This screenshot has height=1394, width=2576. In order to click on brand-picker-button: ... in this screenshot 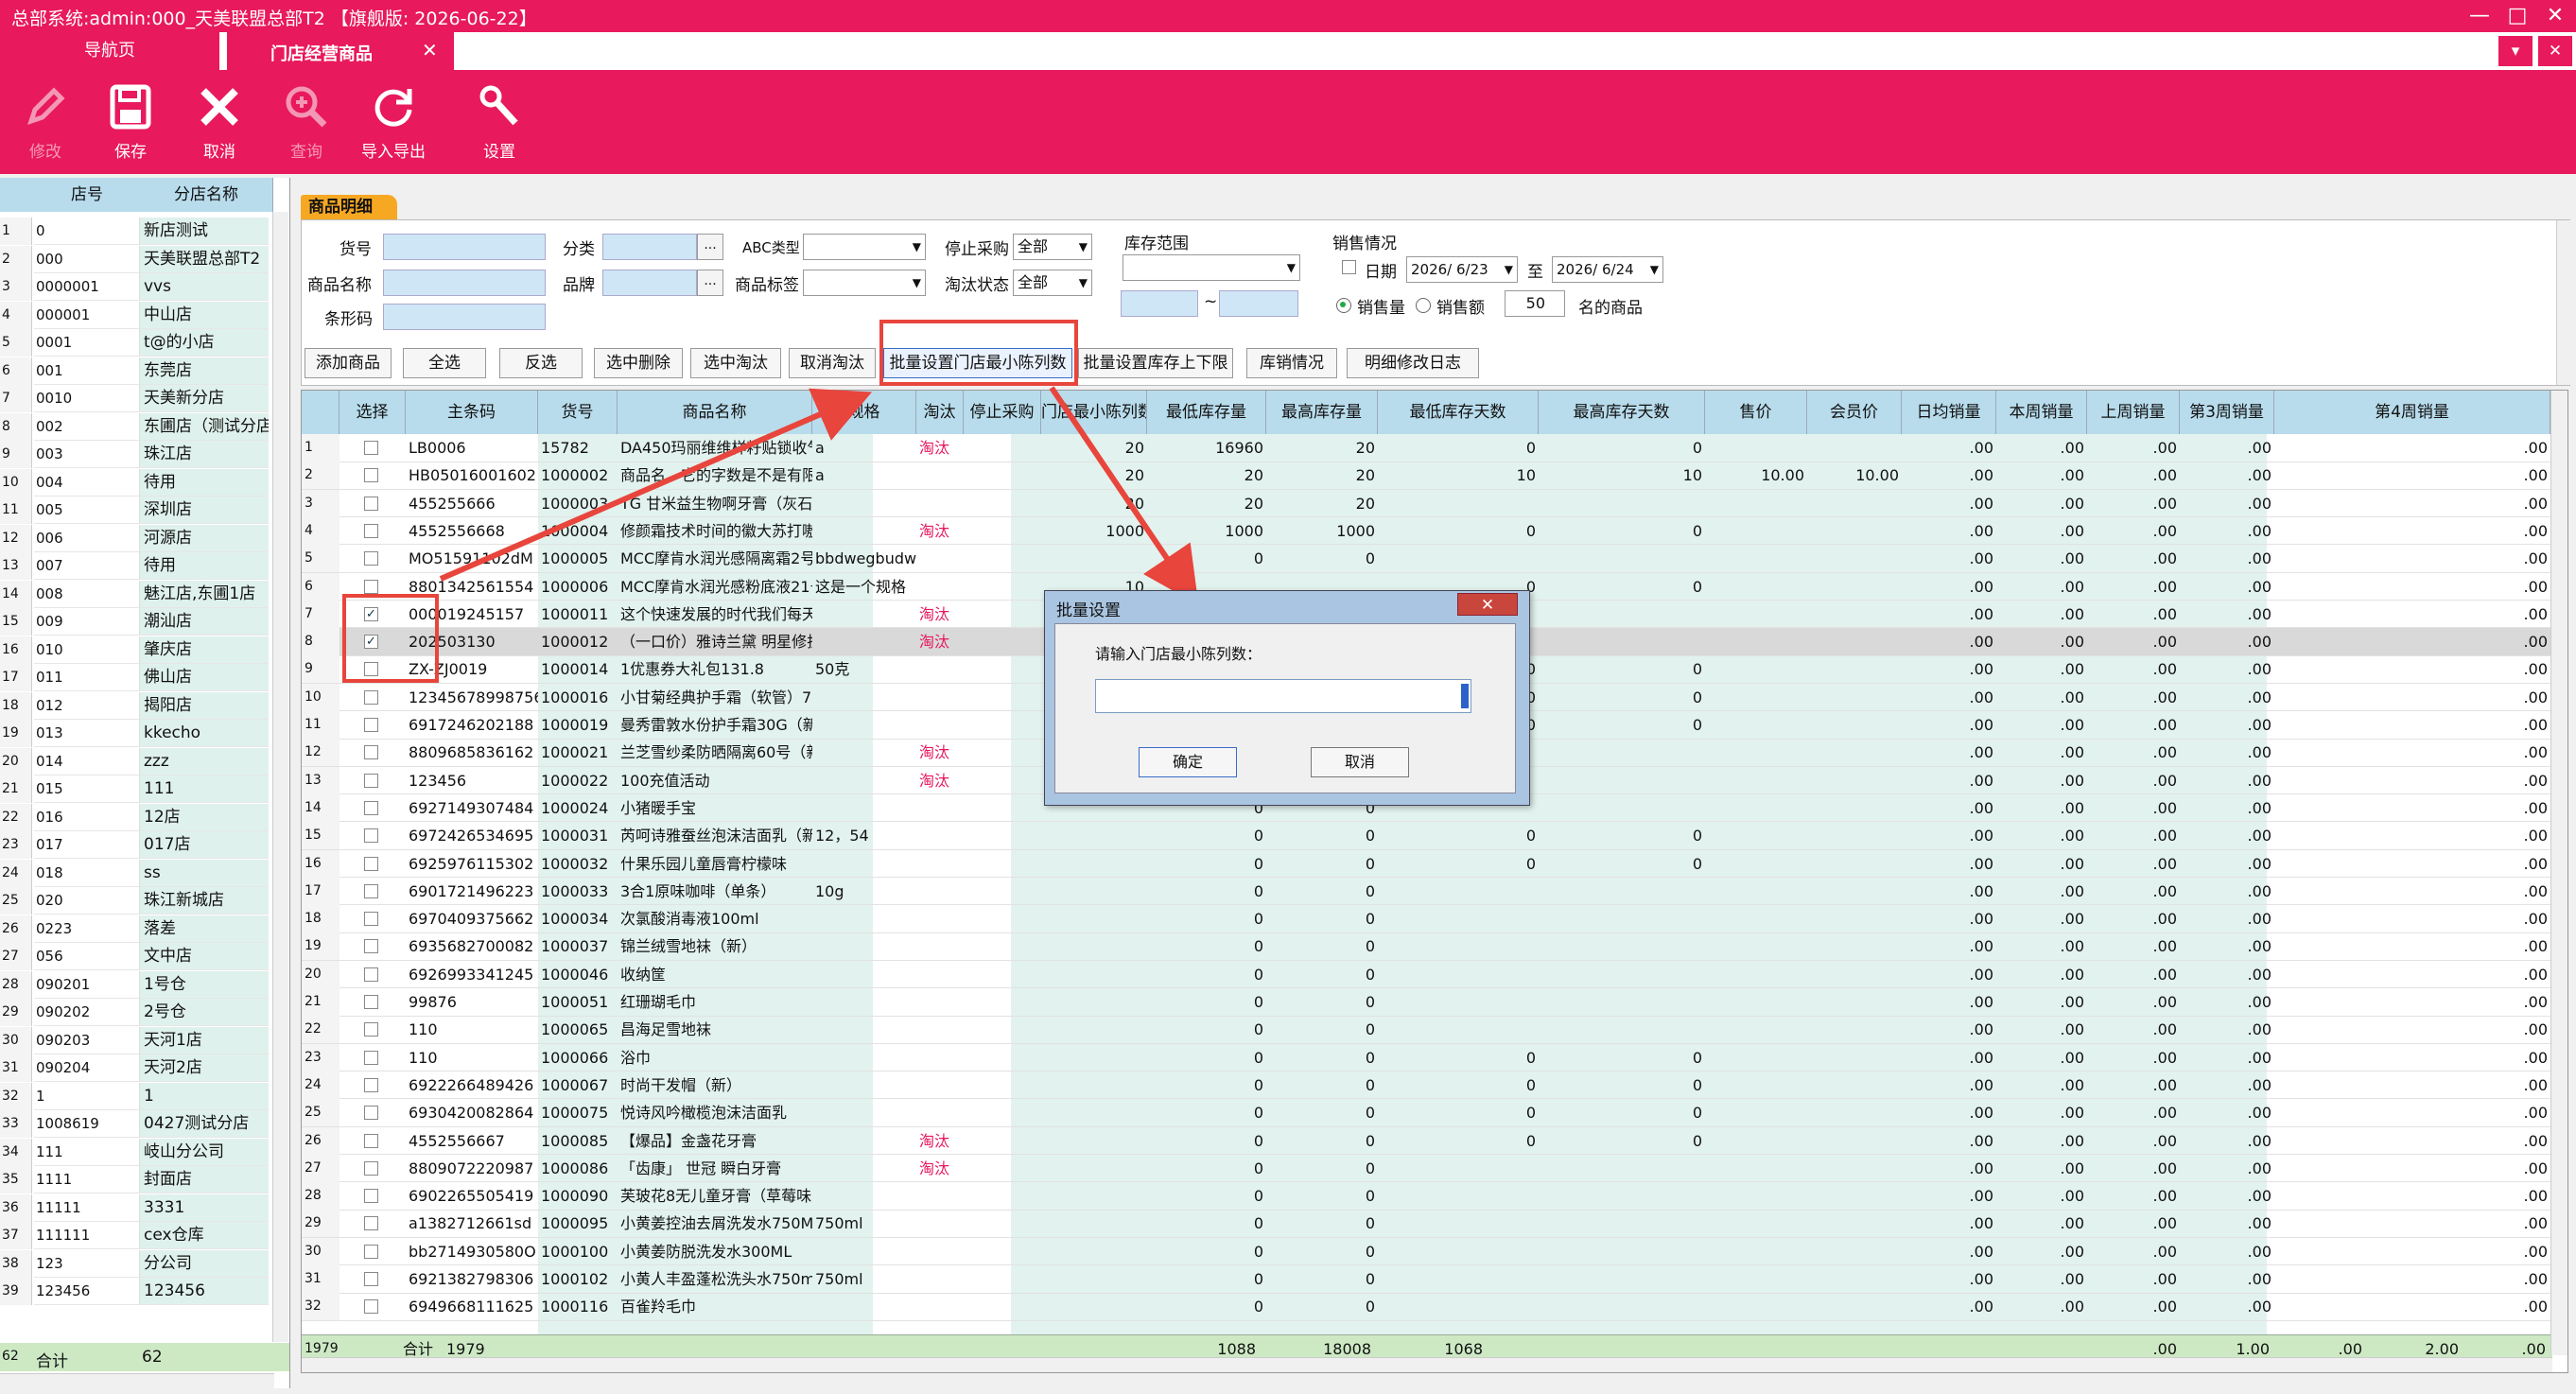, I will do `click(710, 283)`.